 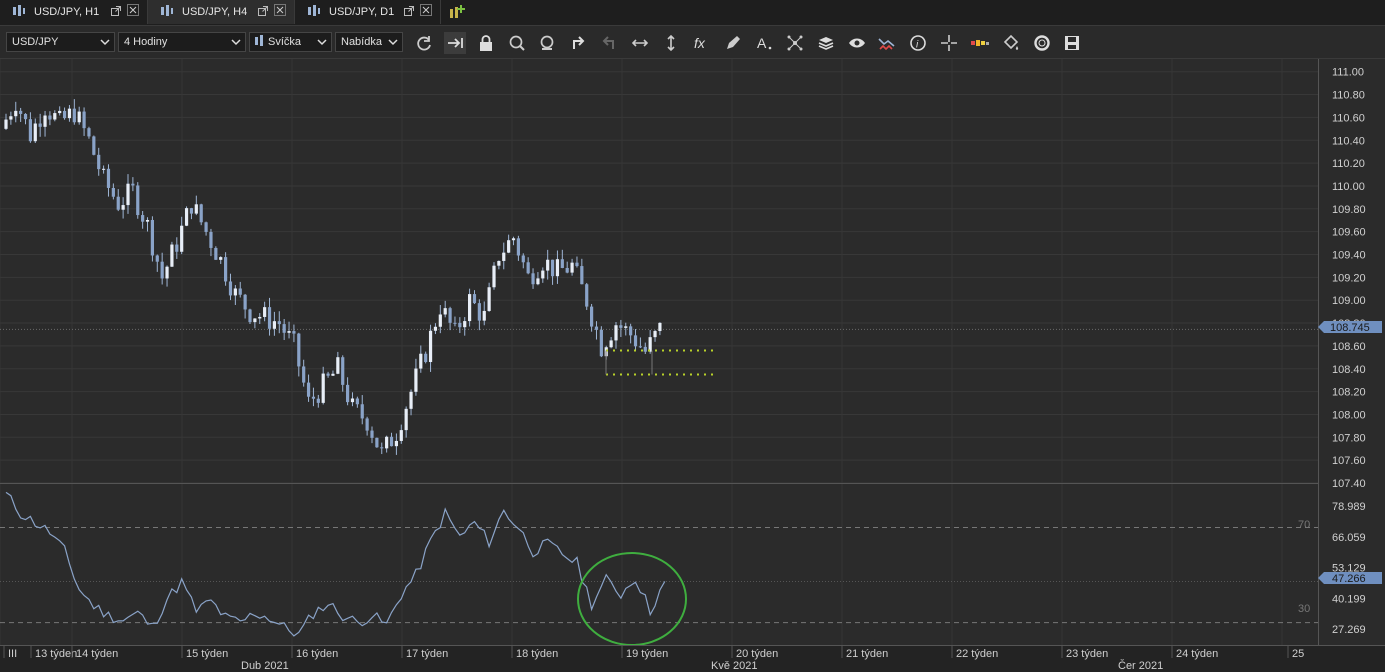 I want to click on crosshair-icon, so click(x=949, y=43).